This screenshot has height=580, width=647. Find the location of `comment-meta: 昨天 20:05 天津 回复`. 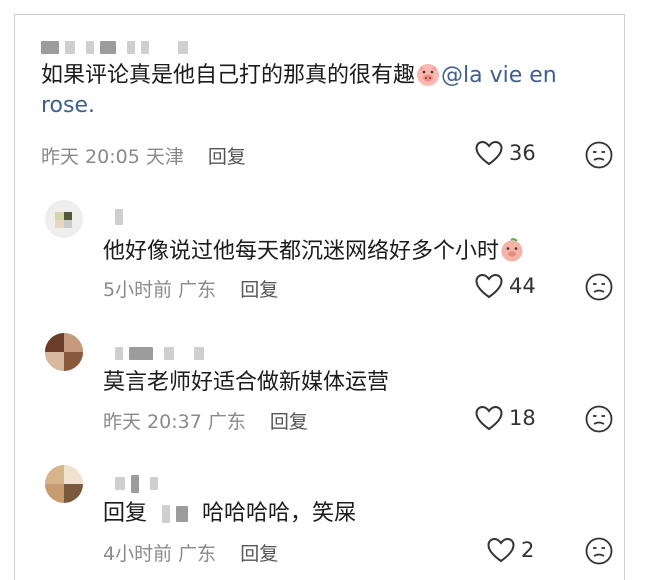

comment-meta: 昨天 20:05 天津 回复 is located at coordinates (143, 155).